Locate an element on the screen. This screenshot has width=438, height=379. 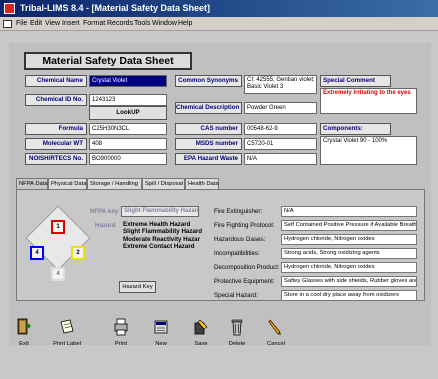
chemical-name-field: Crystal Violet is located at coordinates (128, 81).